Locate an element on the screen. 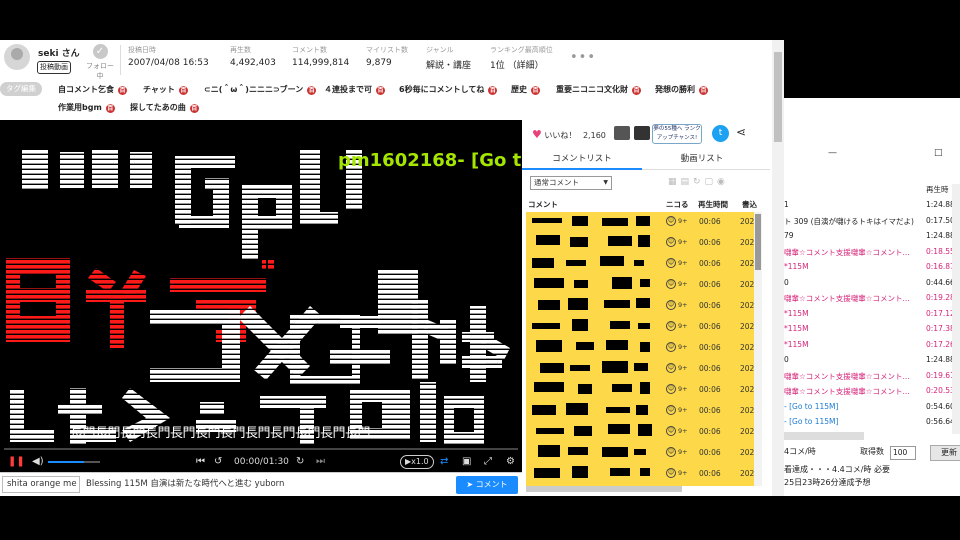 The height and width of the screenshot is (540, 960). table-row: 囃輩☆コメント支援囃輩☆コメント... 0:20.53 is located at coordinates (872, 391).